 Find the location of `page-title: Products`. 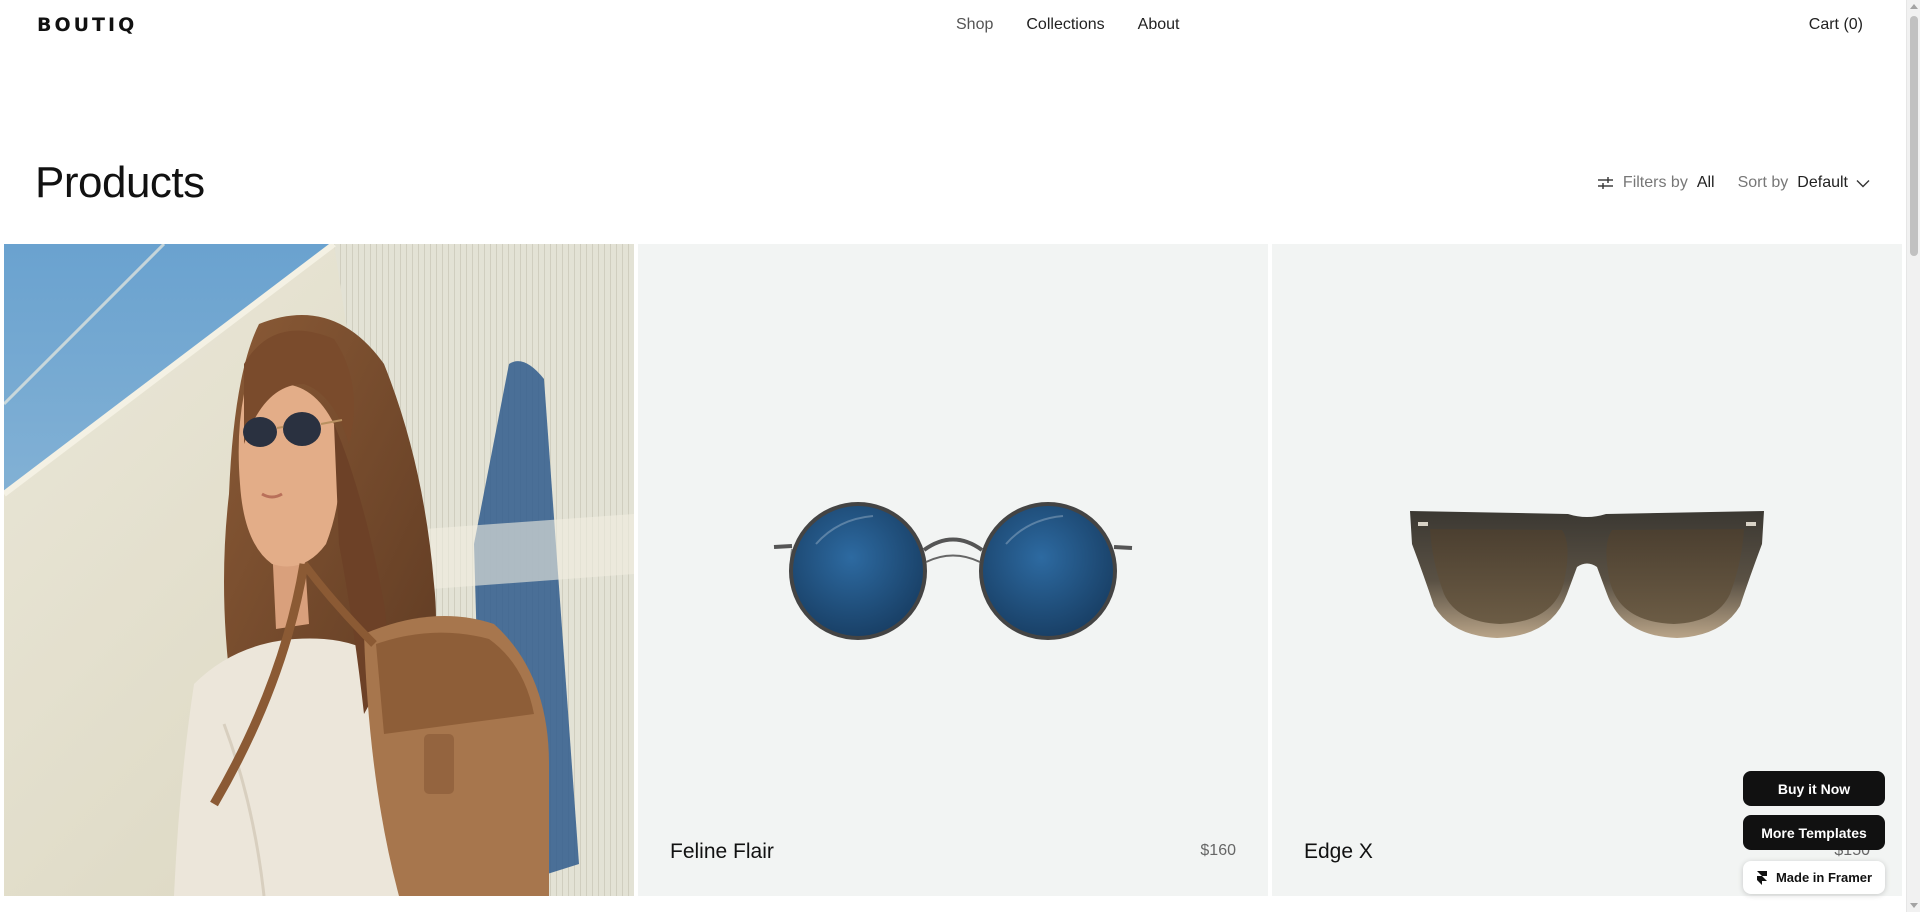

page-title: Products is located at coordinates (120, 182).